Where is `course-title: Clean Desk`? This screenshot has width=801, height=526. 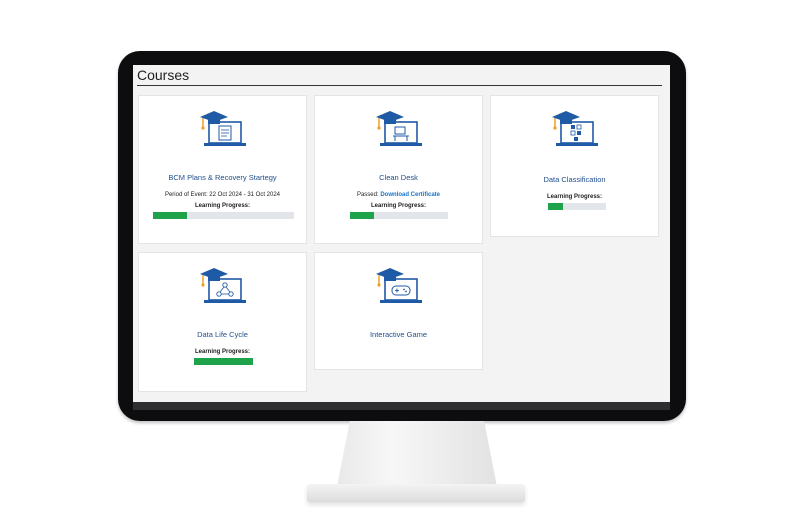 course-title: Clean Desk is located at coordinates (398, 177).